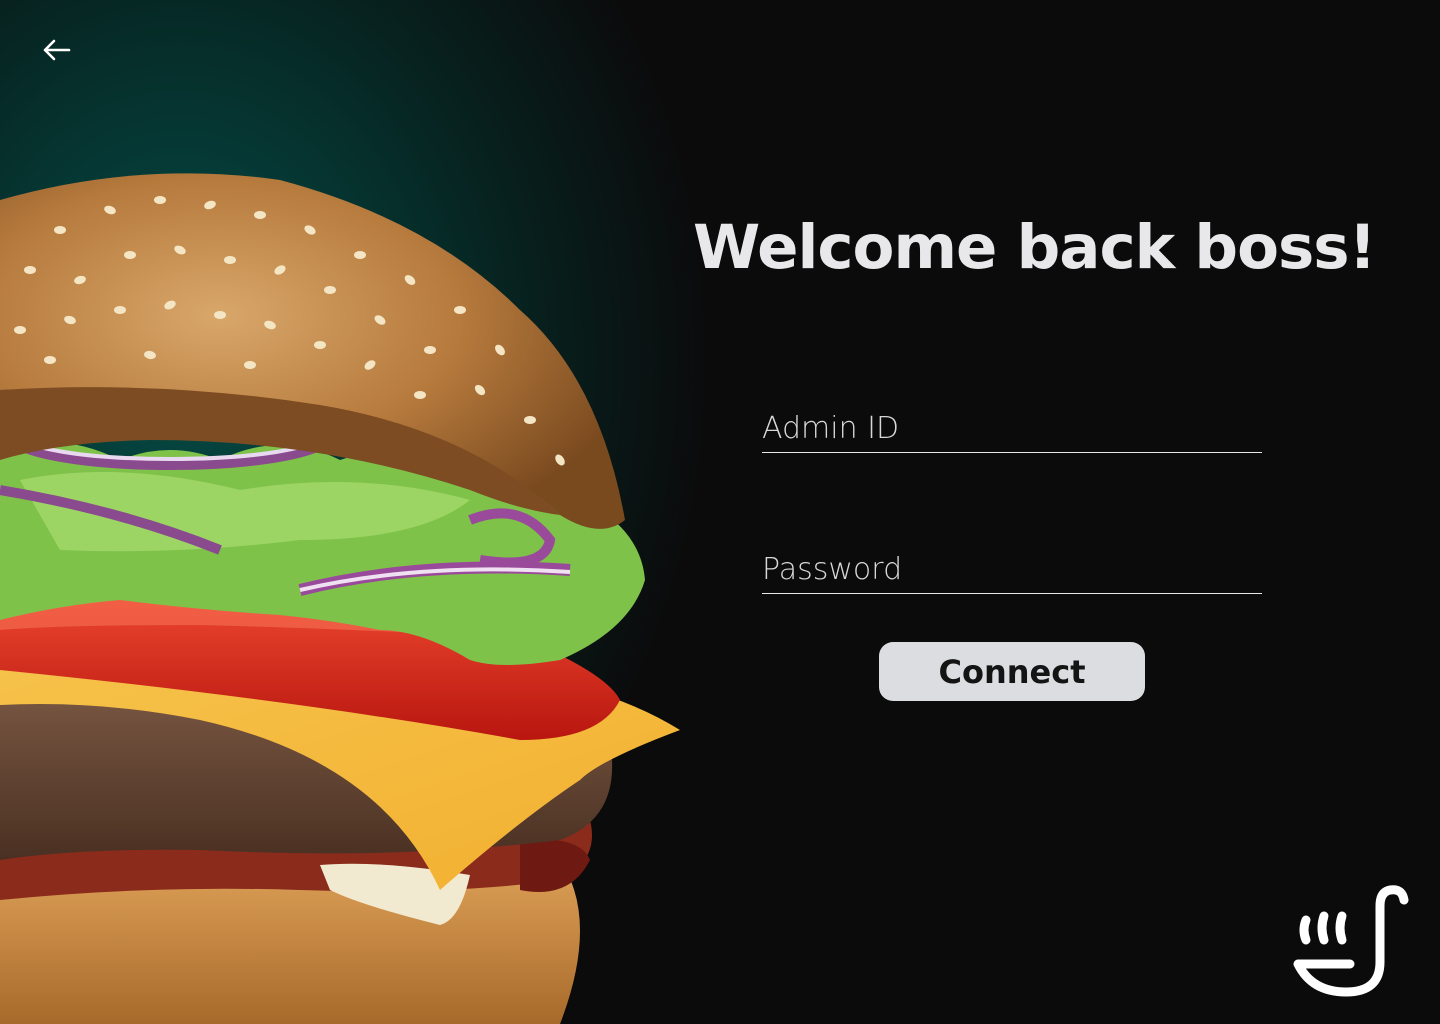 The height and width of the screenshot is (1024, 1440). What do you see at coordinates (1034, 247) in the screenshot?
I see `page-title: Welcome back boss!` at bounding box center [1034, 247].